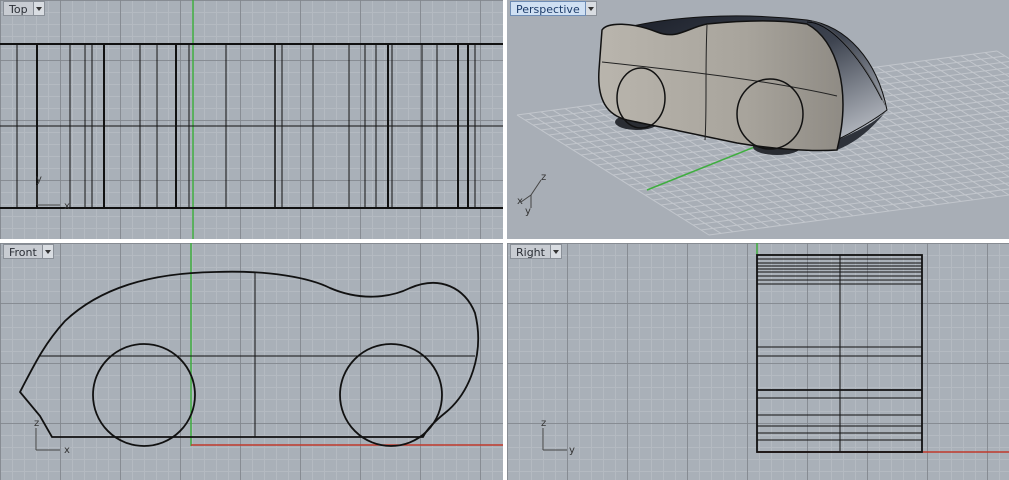 The height and width of the screenshot is (480, 1009). I want to click on viewport-title-right: Right, so click(536, 251).